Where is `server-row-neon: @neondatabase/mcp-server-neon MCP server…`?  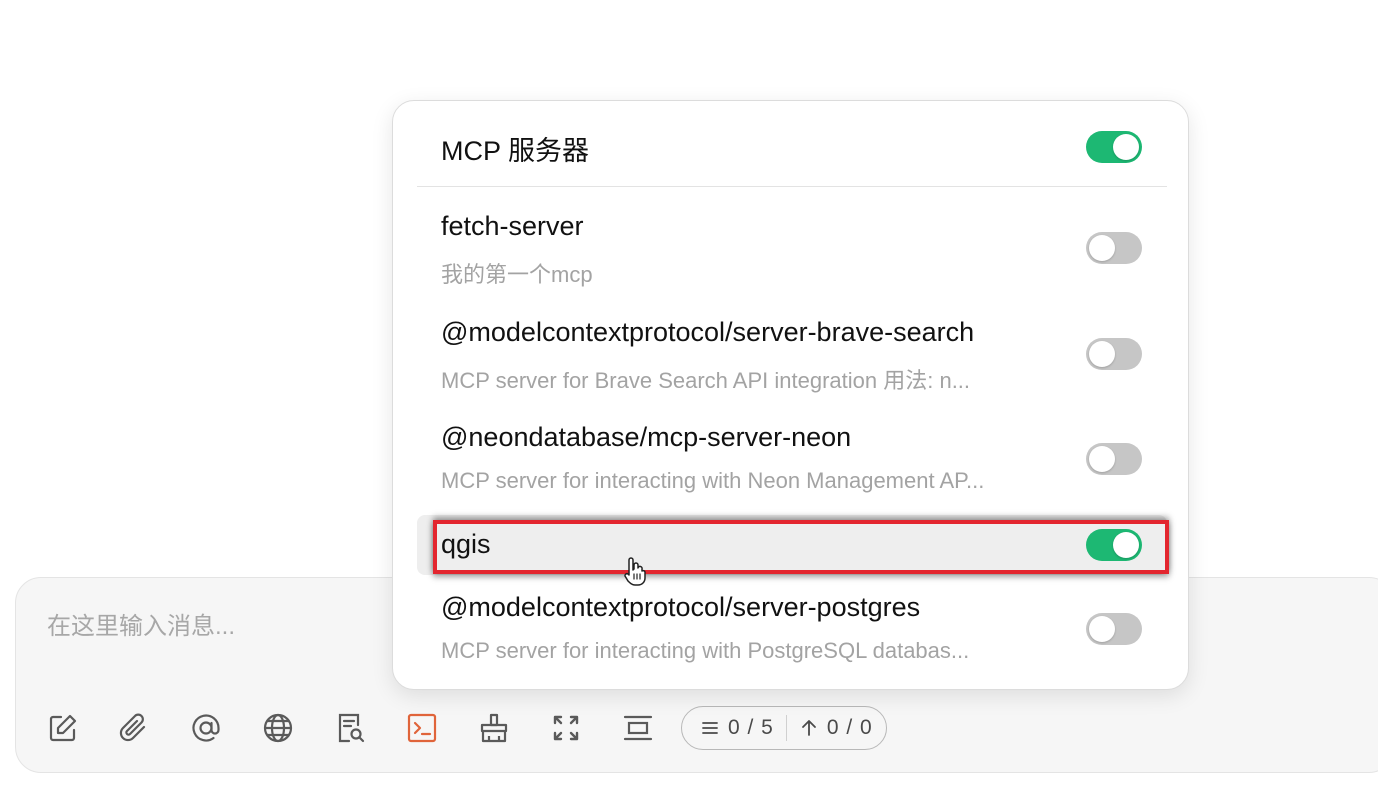 server-row-neon: @neondatabase/mcp-server-neon MCP server… is located at coordinates (792, 462).